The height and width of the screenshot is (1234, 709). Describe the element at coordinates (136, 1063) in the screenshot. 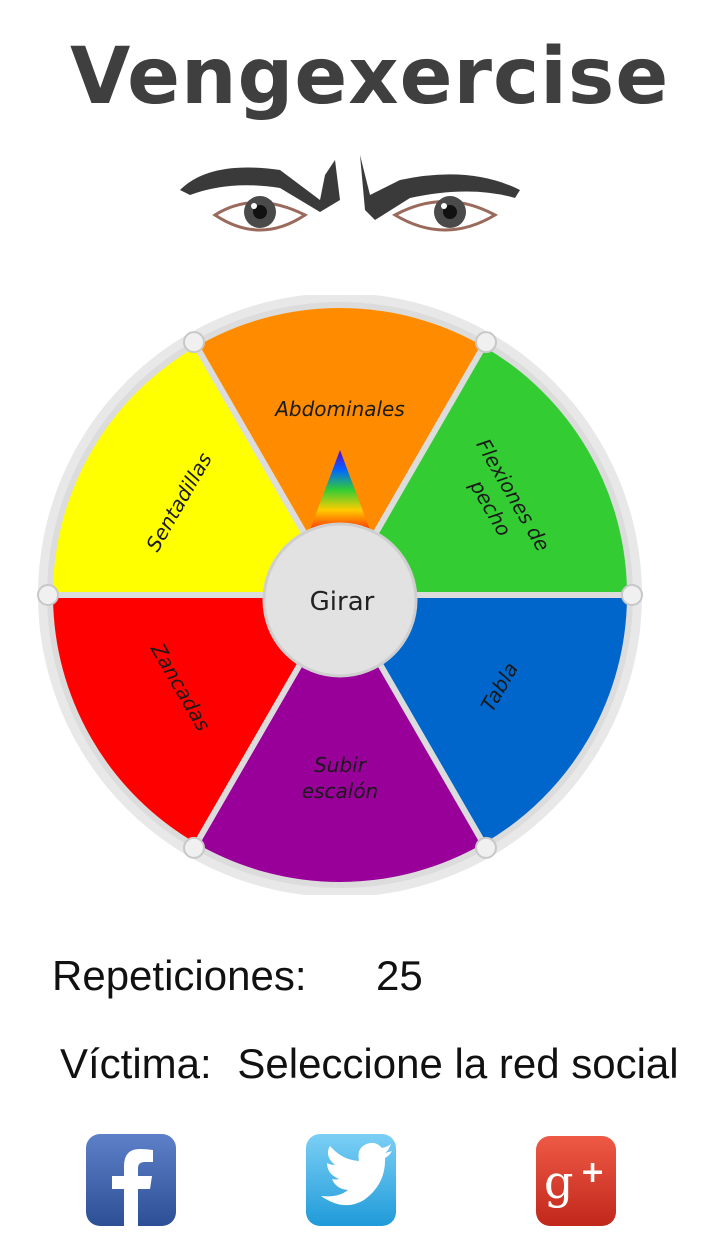

I see `victim-label: Víctima:` at that location.